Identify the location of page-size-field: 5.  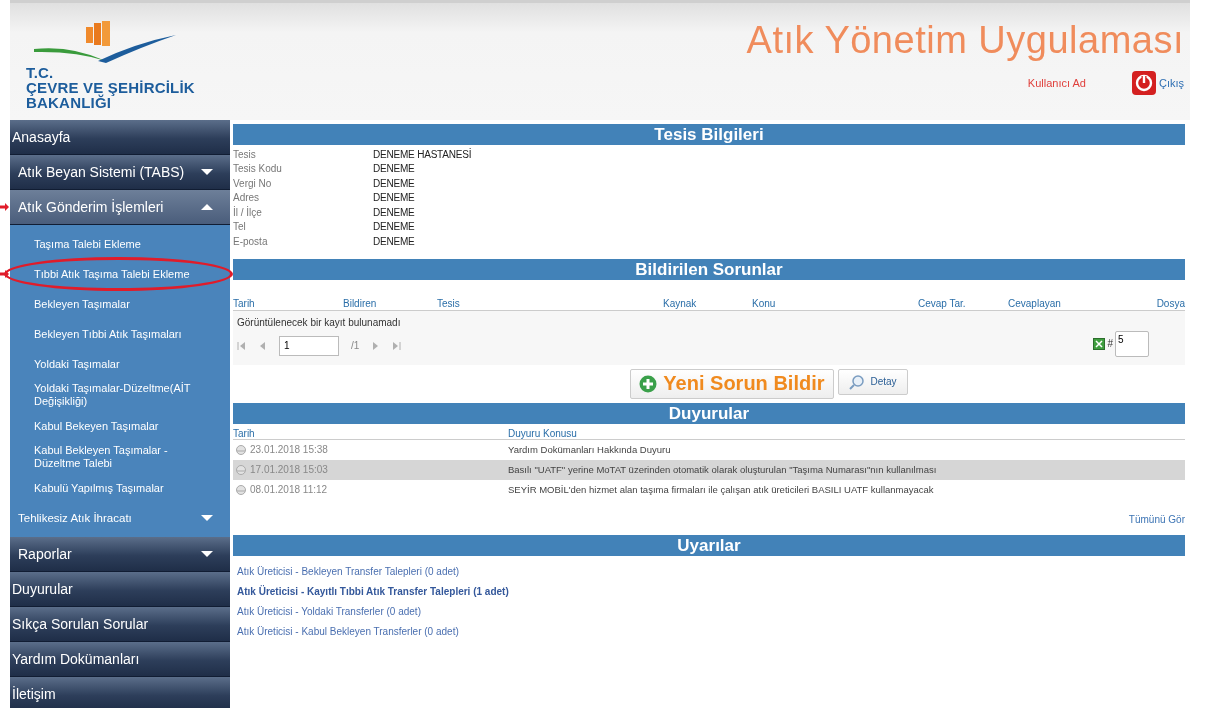
(1132, 343).